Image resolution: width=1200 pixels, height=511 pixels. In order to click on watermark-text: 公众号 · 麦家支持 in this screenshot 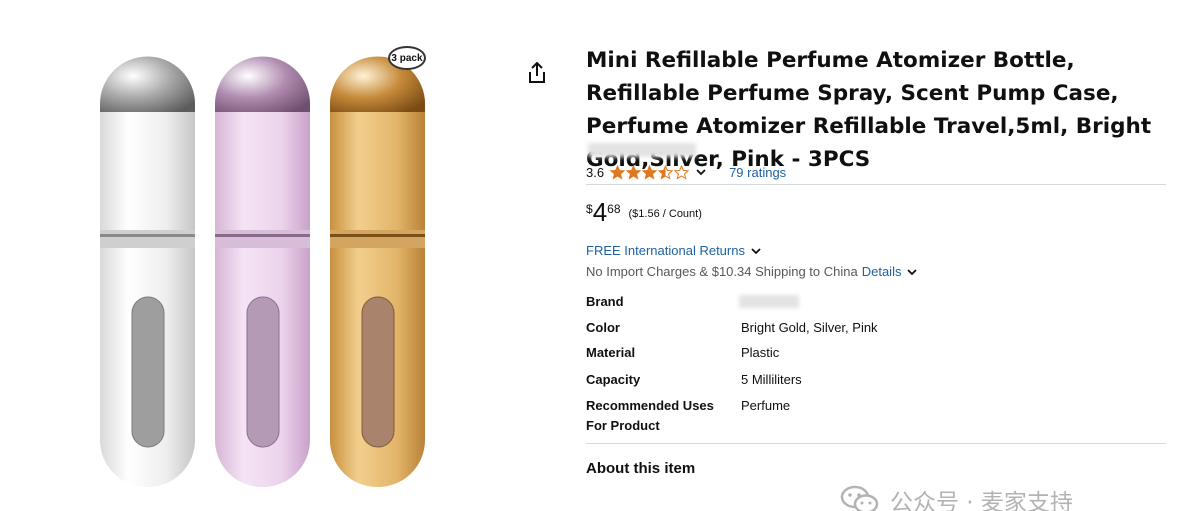, I will do `click(981, 500)`.